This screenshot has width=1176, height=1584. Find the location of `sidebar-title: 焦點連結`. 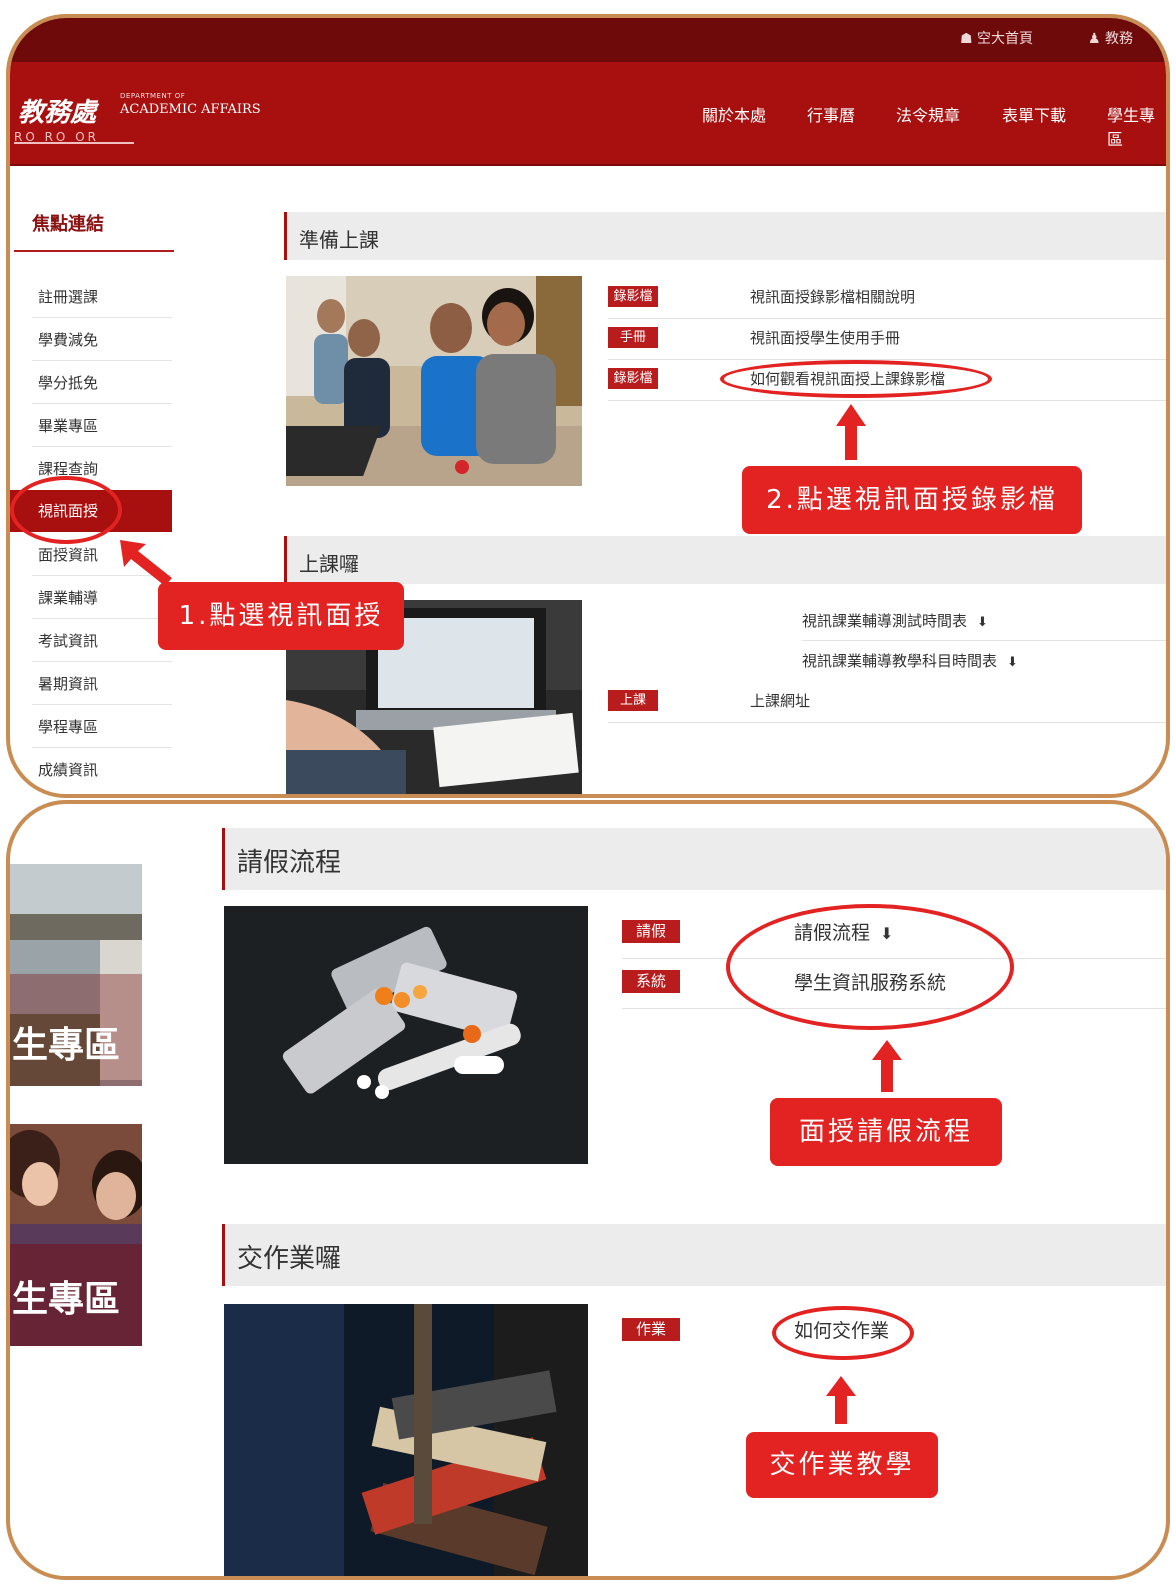

sidebar-title: 焦點連結 is located at coordinates (68, 224).